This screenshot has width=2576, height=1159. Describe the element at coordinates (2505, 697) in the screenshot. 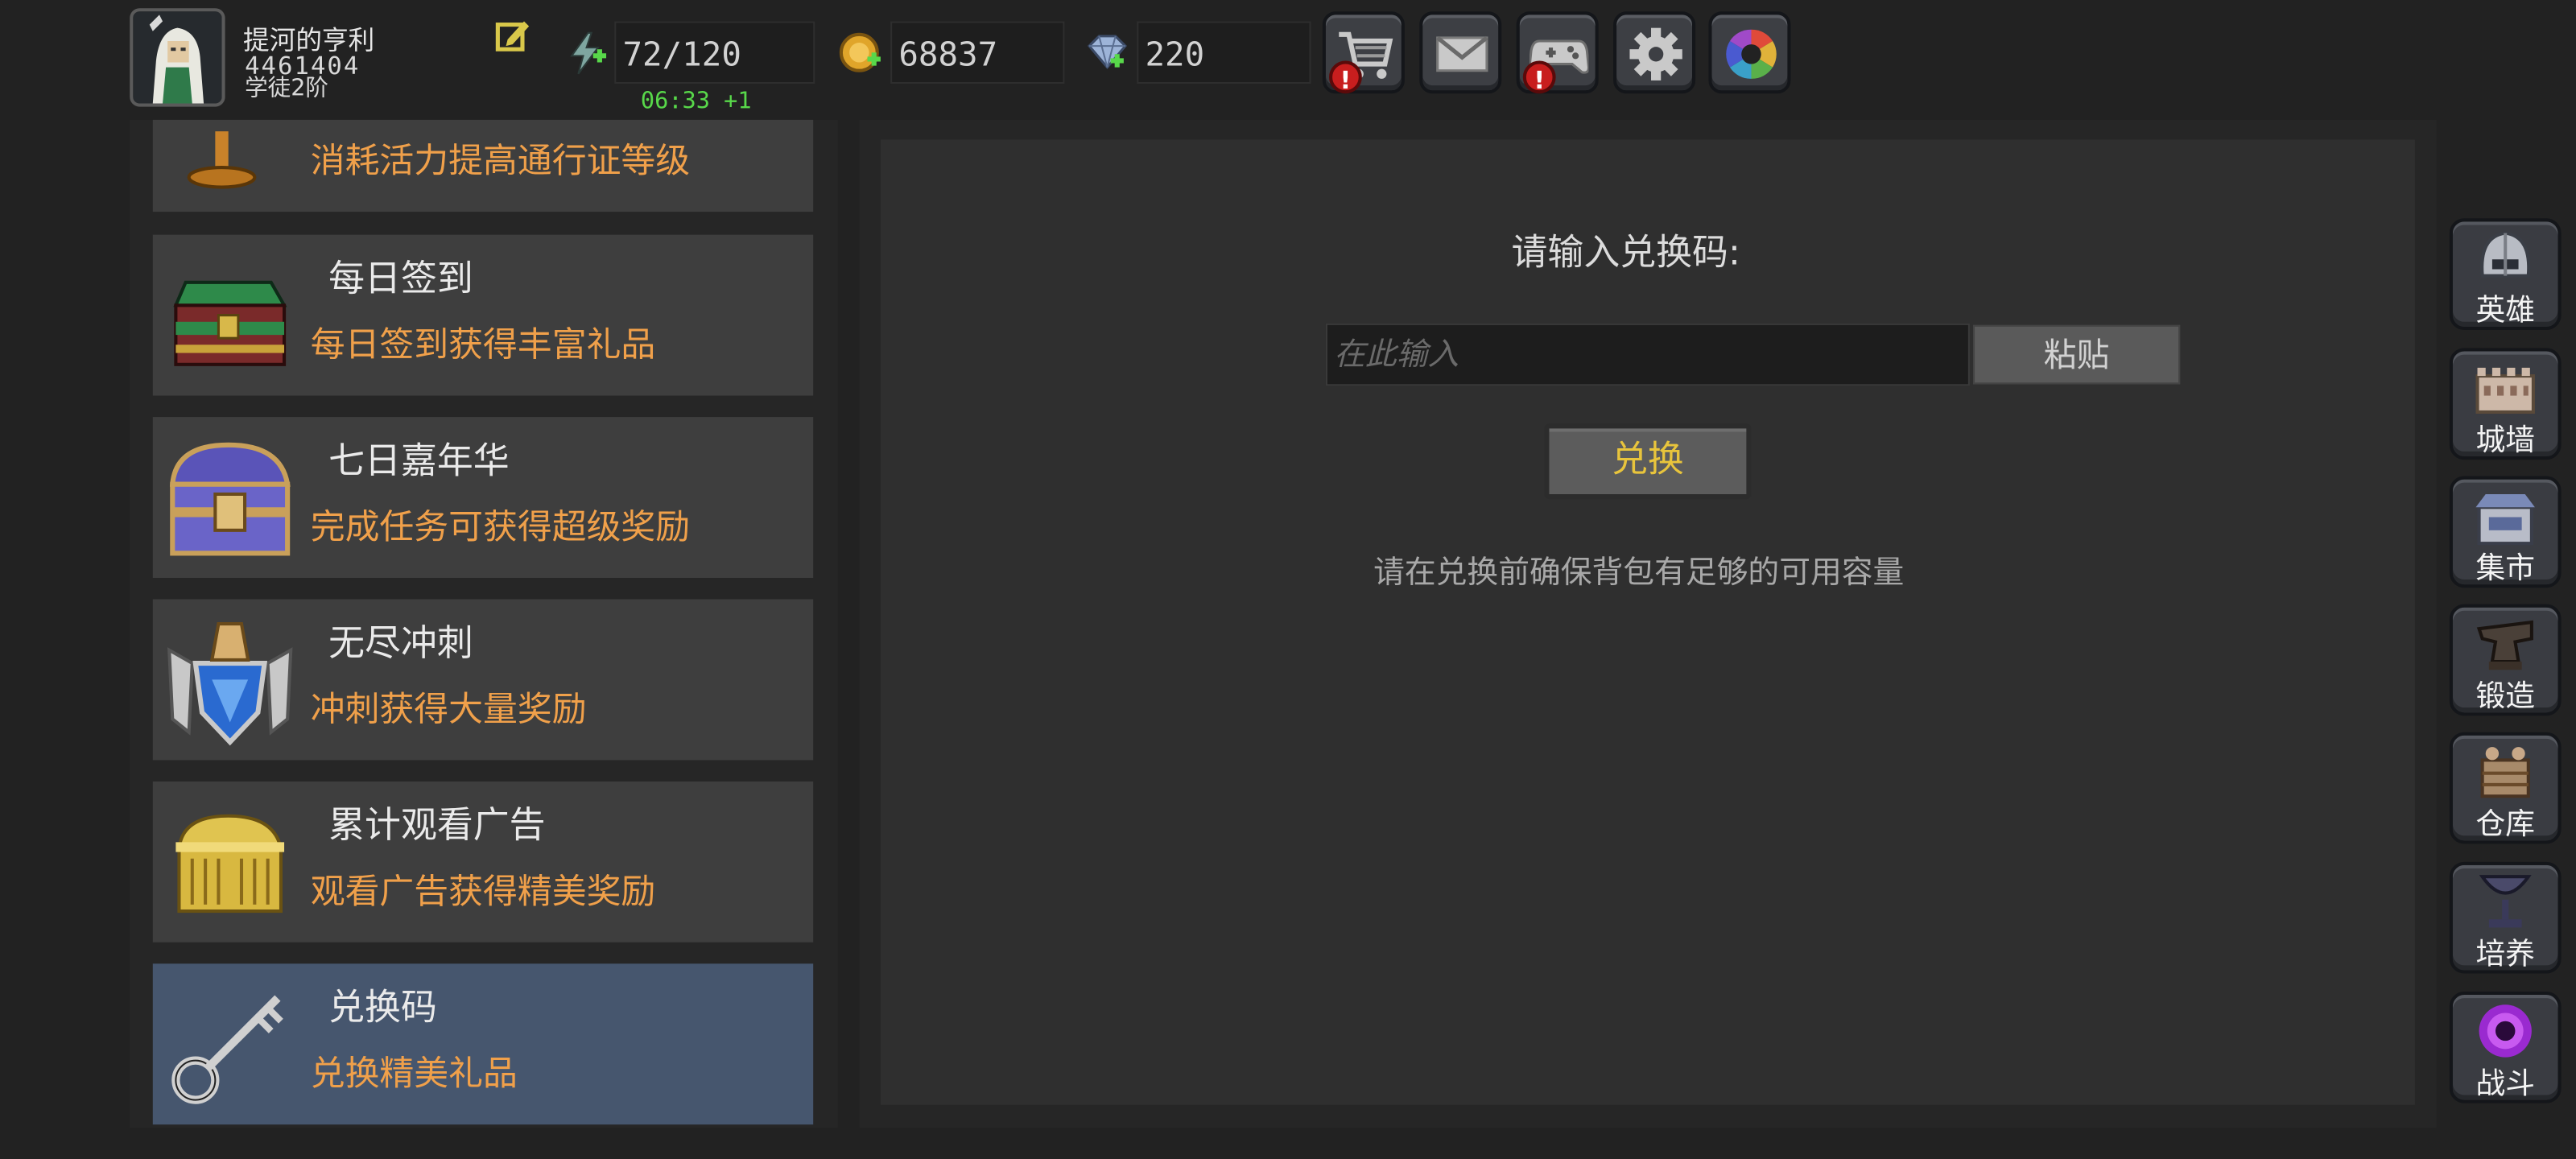

I see `nav-label: 锻造` at that location.